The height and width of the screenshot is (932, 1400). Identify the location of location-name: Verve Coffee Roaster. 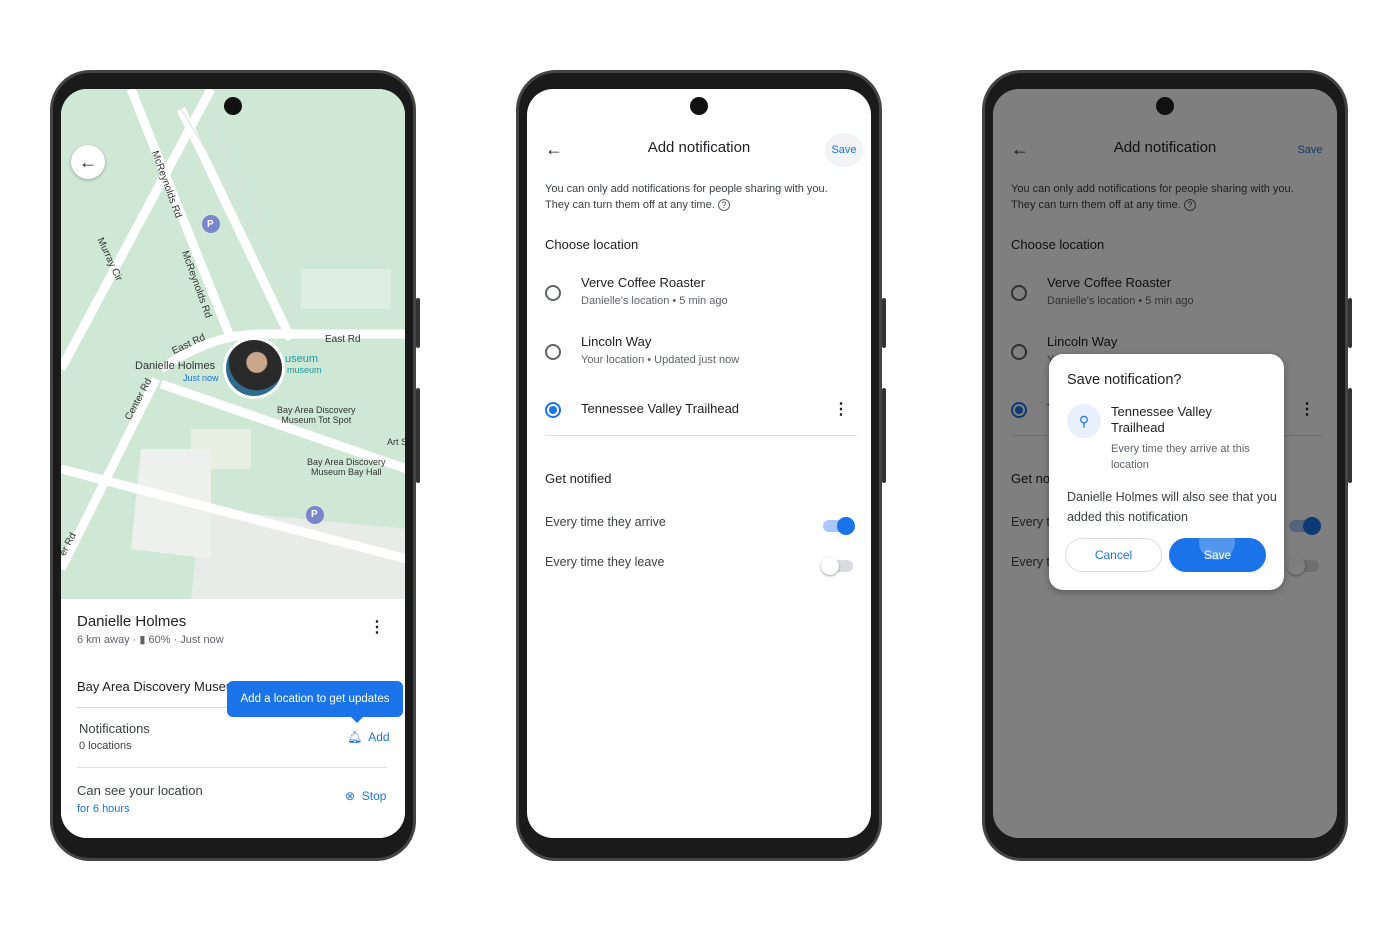
(643, 282).